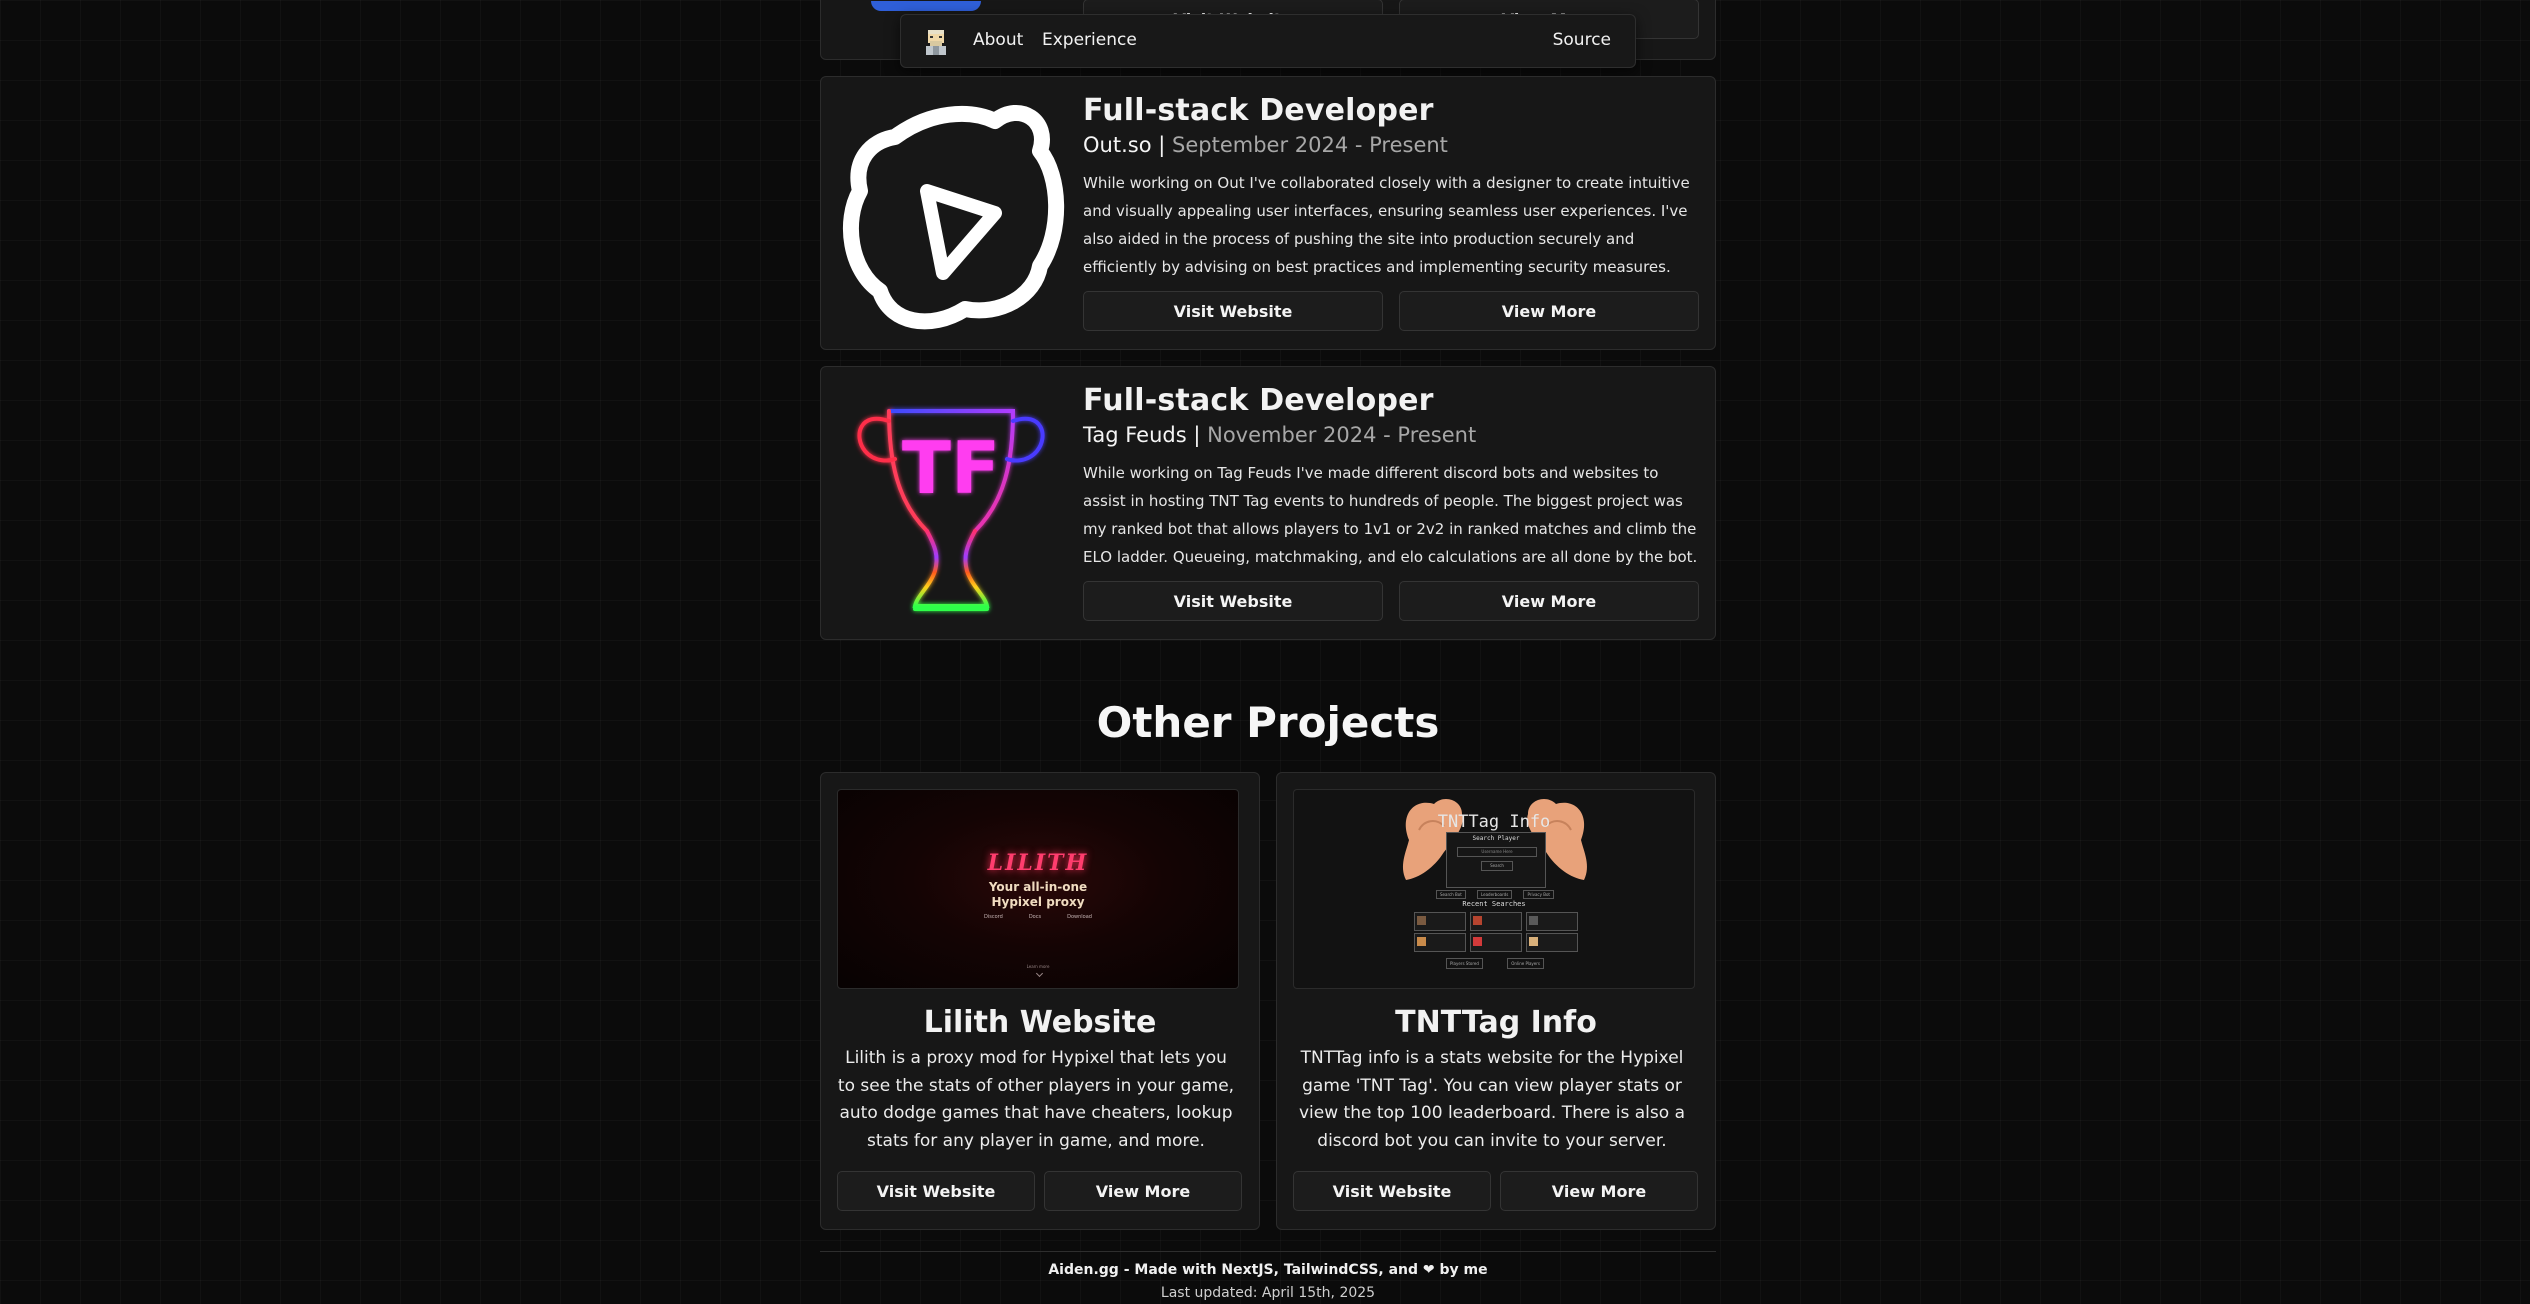 The width and height of the screenshot is (2530, 1304). Describe the element at coordinates (1525, 963) in the screenshot. I see `preview-stat: Online Players` at that location.